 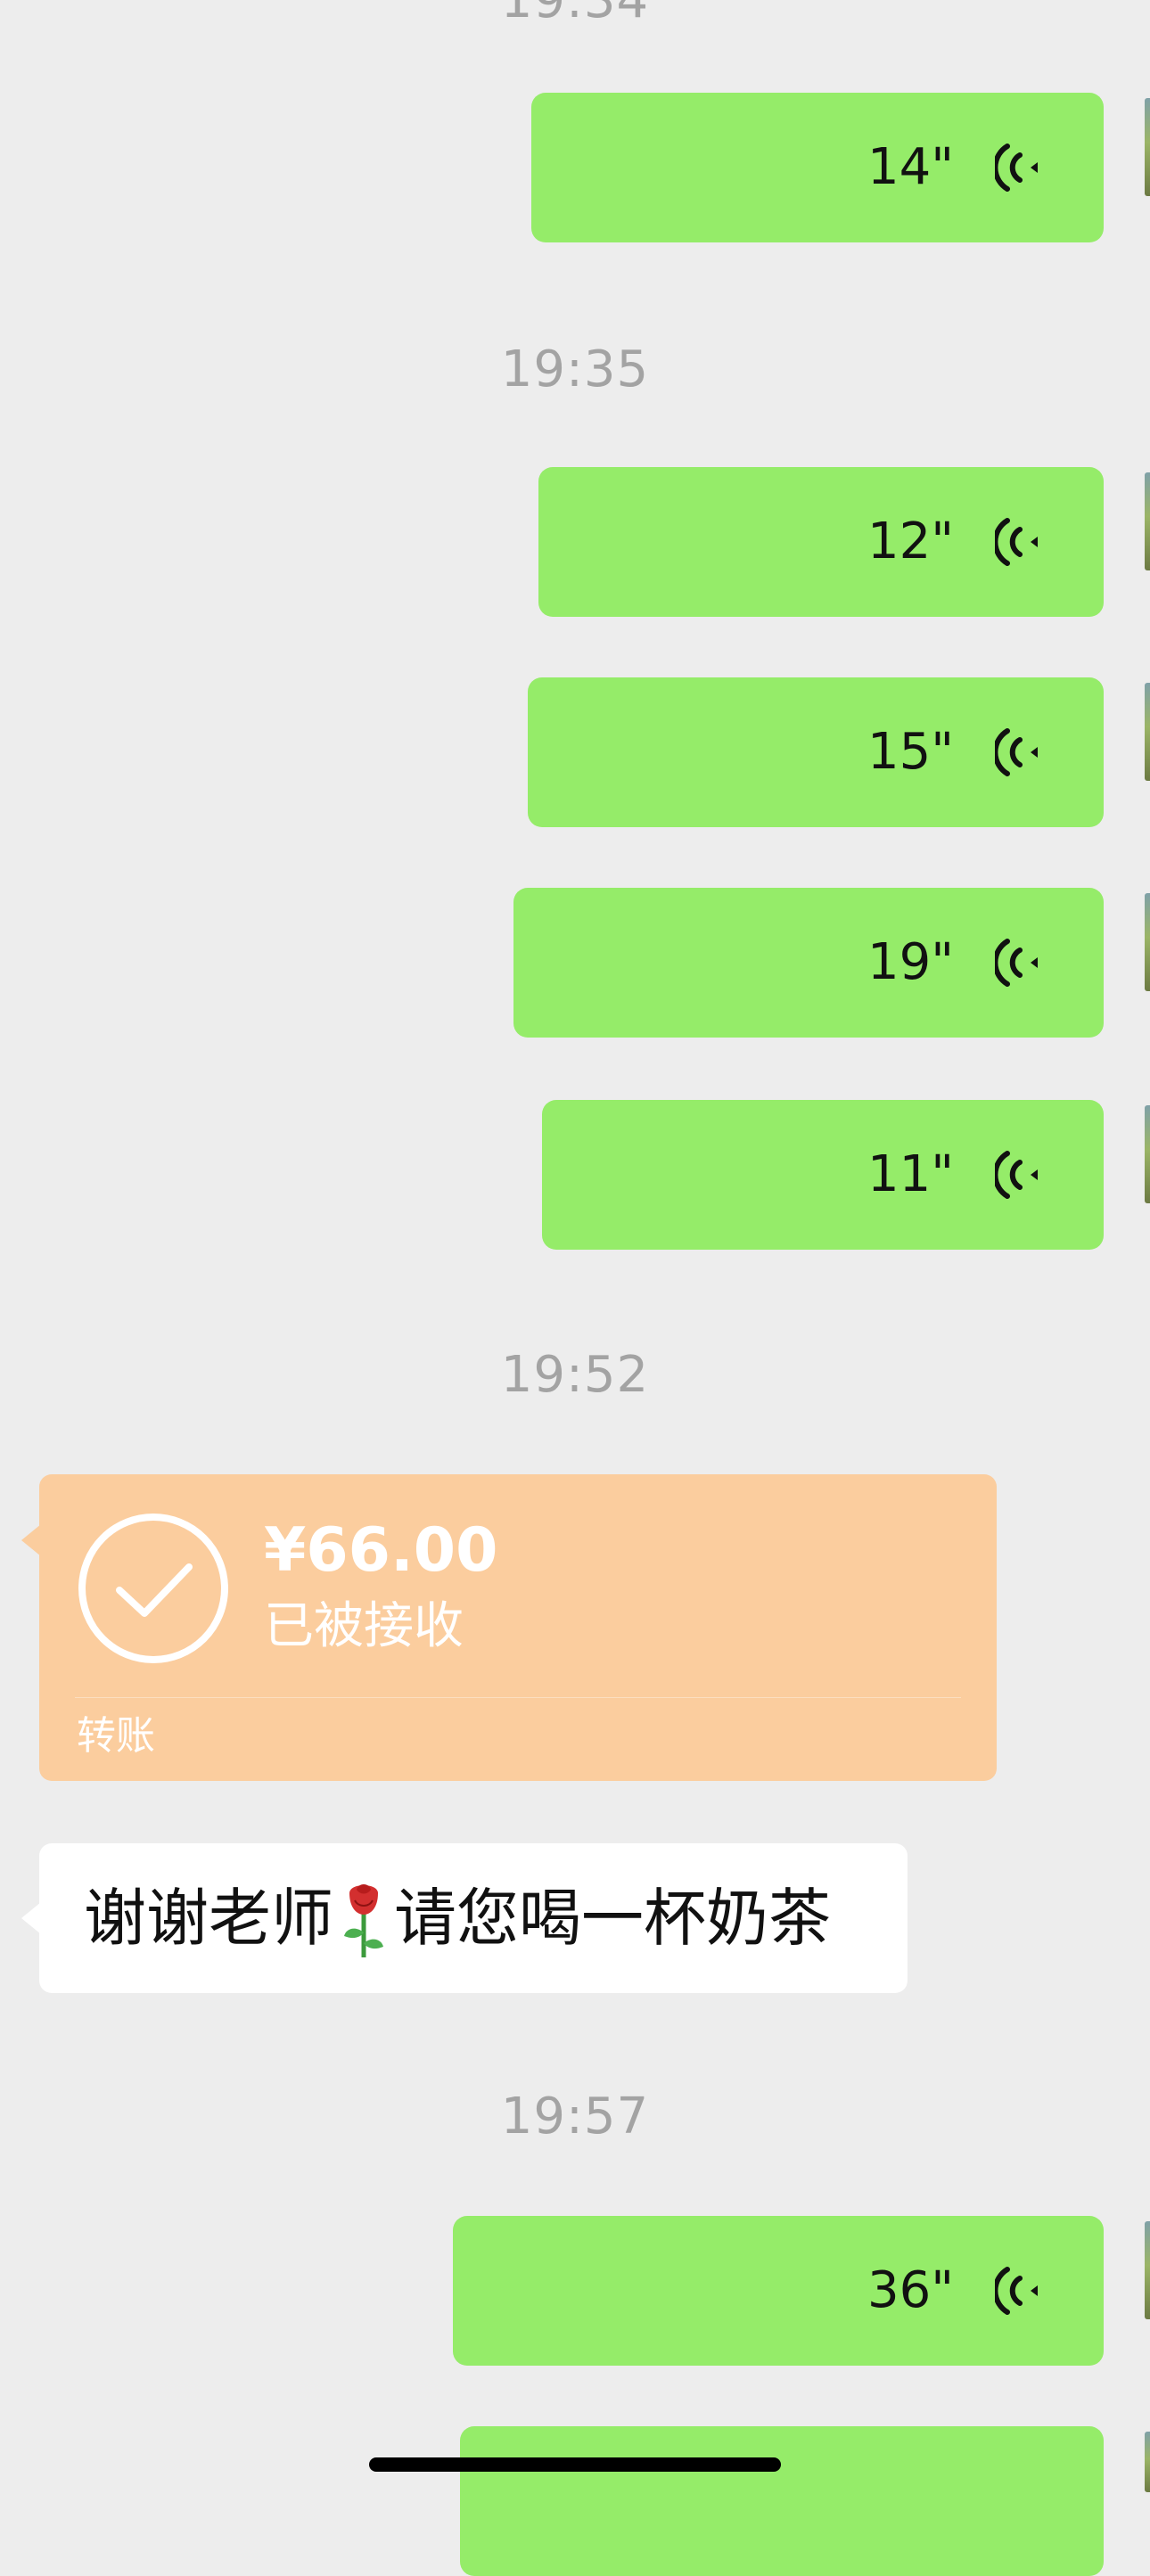 What do you see at coordinates (575, 2464) in the screenshot?
I see `home-indicator` at bounding box center [575, 2464].